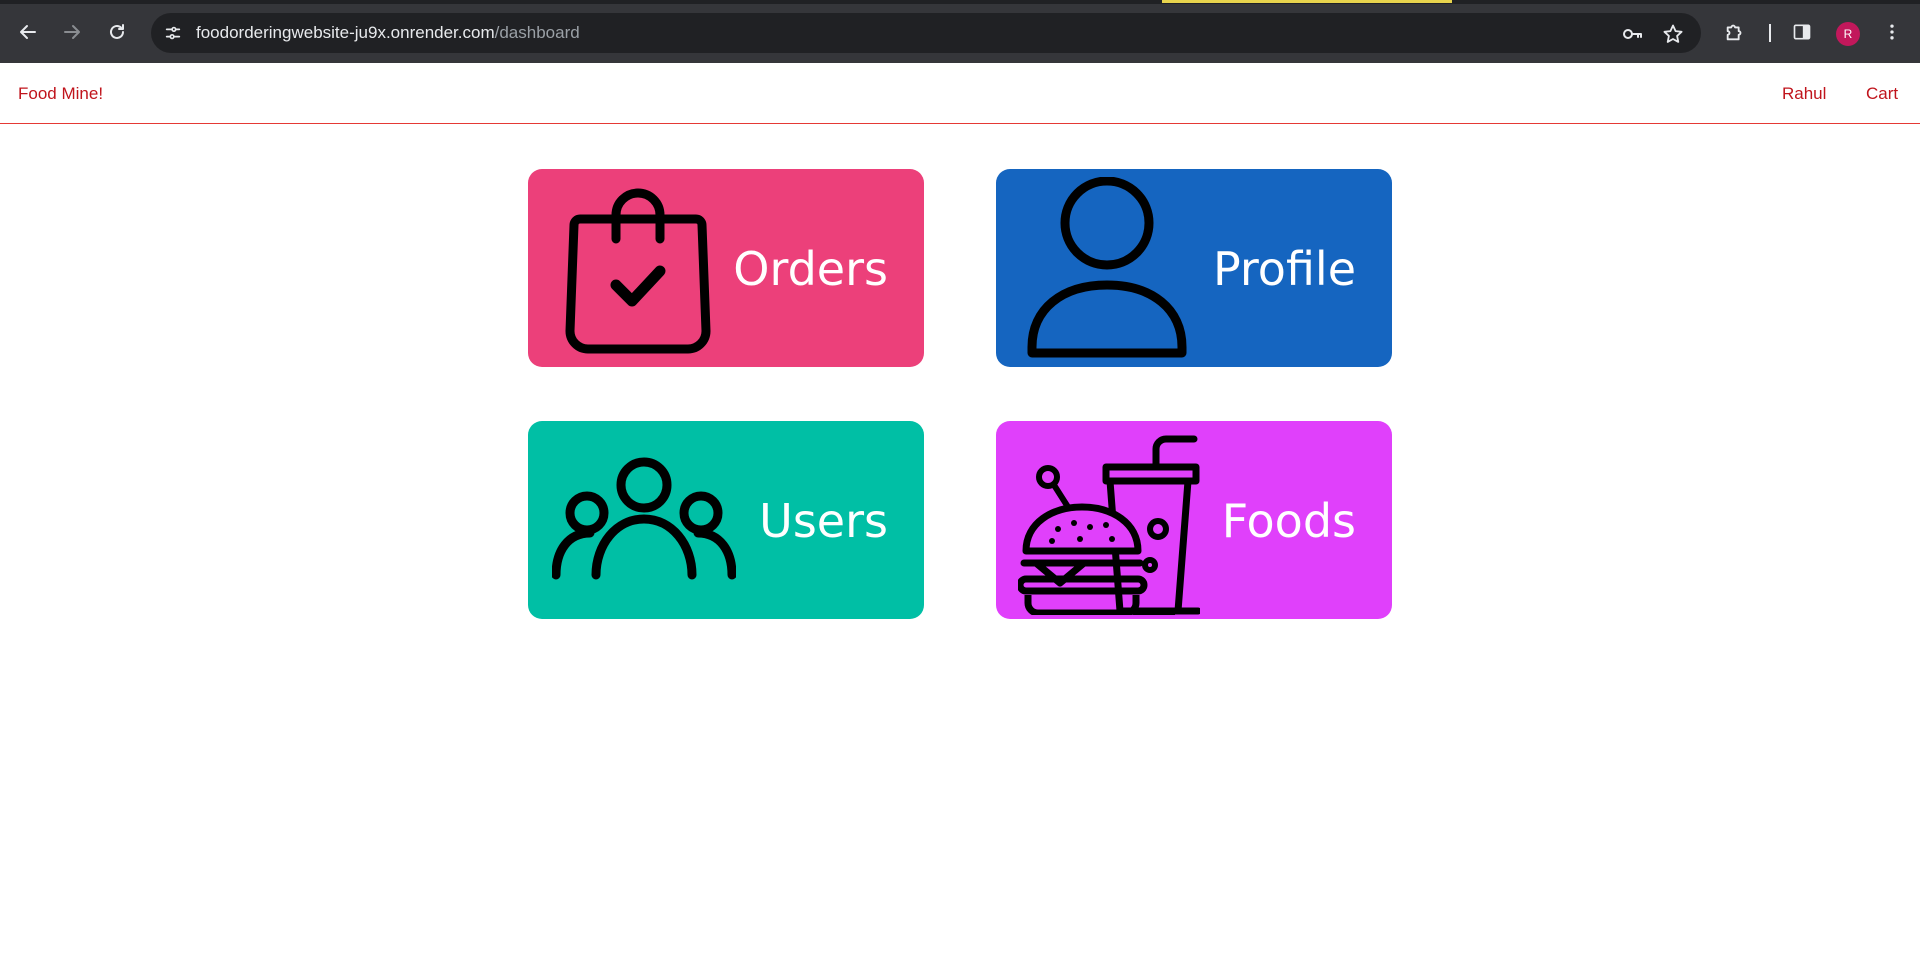 The height and width of the screenshot is (975, 1920). Describe the element at coordinates (1804, 94) in the screenshot. I see `nav-user-link: Rahul` at that location.